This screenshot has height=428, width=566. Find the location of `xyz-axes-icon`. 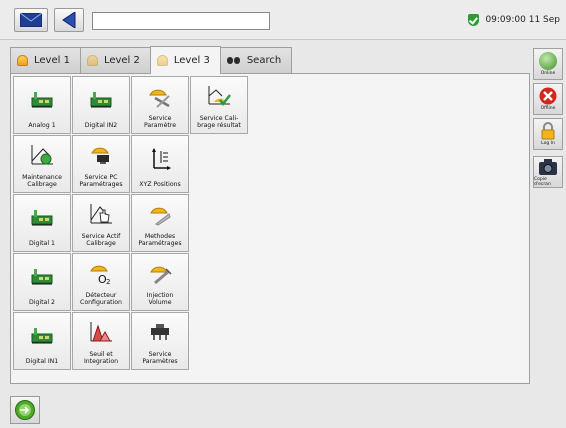

xyz-axes-icon is located at coordinates (160, 158).